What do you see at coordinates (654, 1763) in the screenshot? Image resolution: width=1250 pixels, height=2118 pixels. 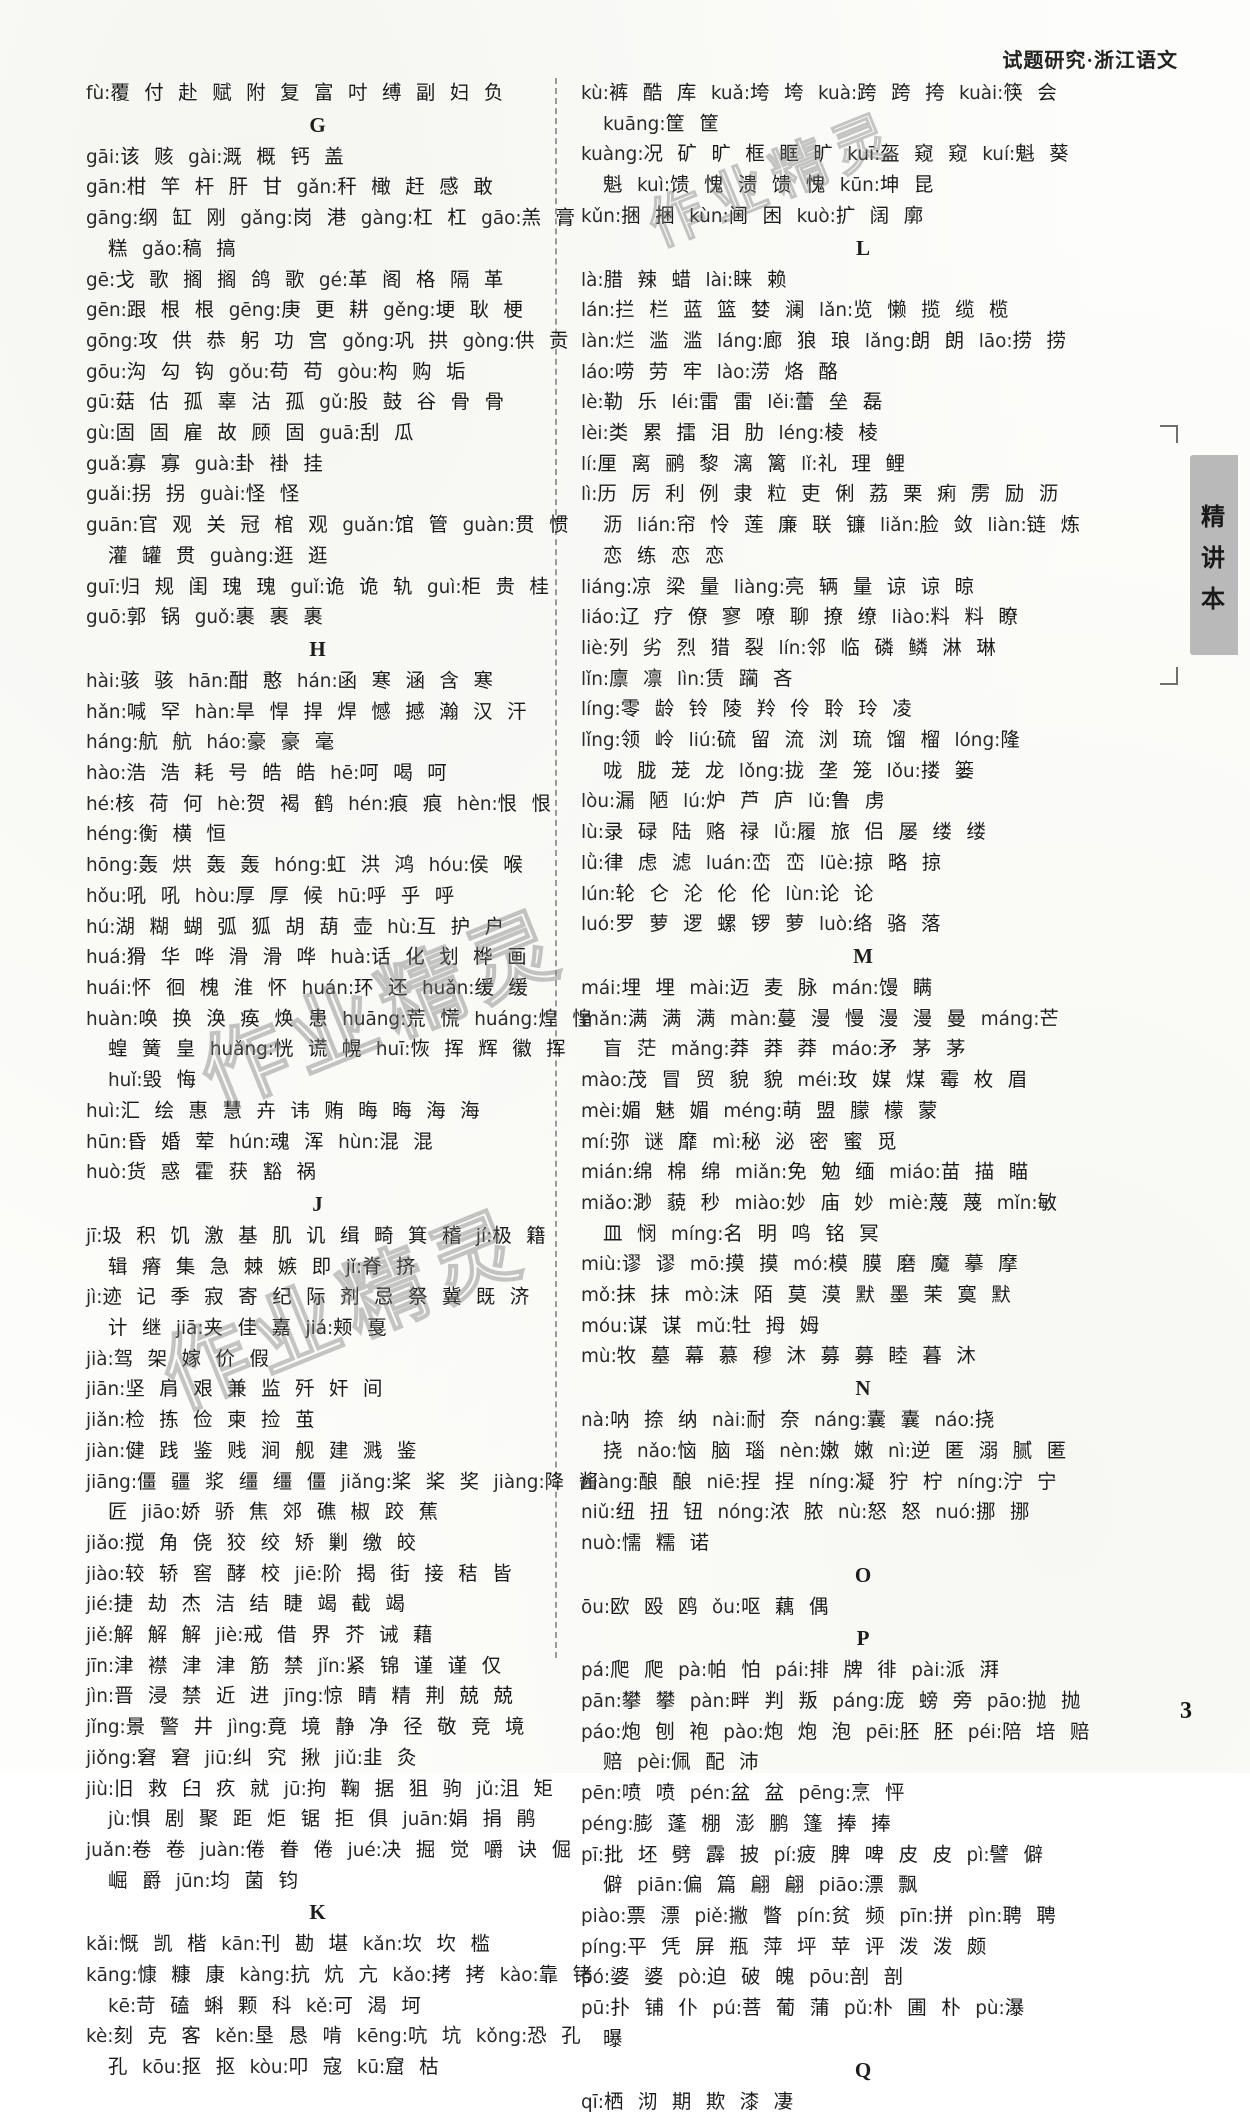 I see `pinyin-label: pèi:` at bounding box center [654, 1763].